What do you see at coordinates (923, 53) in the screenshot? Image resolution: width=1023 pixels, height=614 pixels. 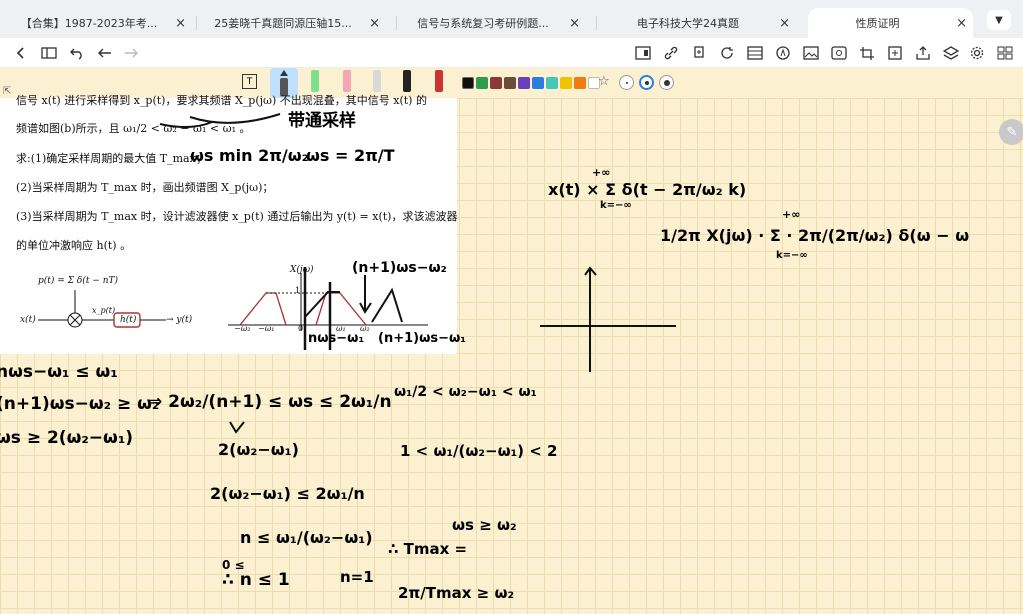 I see `export-icon` at bounding box center [923, 53].